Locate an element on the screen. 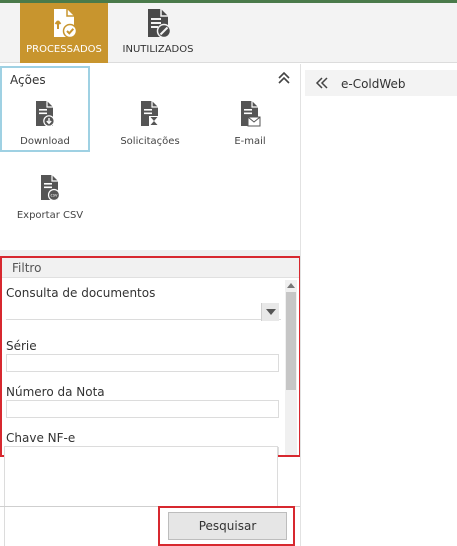 This screenshot has width=457, height=546. tab-inutilizados: INUTILIZADOS is located at coordinates (158, 33).